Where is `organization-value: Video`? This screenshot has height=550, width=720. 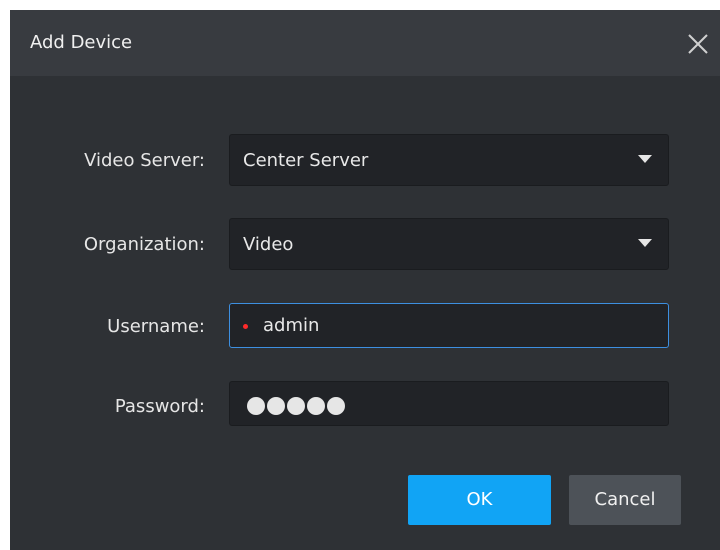 organization-value: Video is located at coordinates (268, 244).